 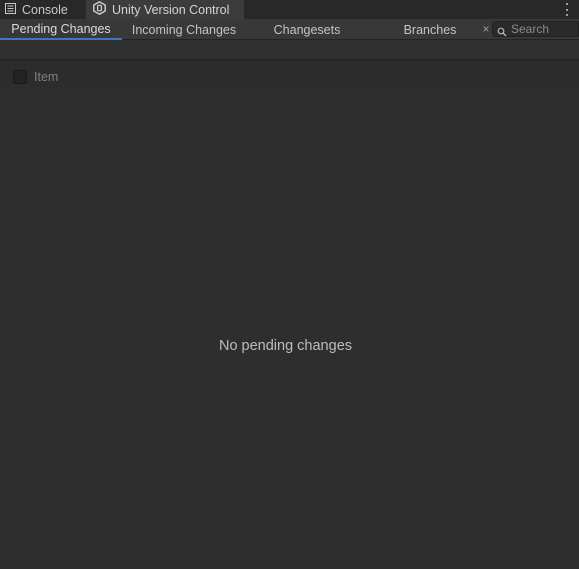 What do you see at coordinates (61, 29) in the screenshot?
I see `tab-pending-changes: Pending Changes` at bounding box center [61, 29].